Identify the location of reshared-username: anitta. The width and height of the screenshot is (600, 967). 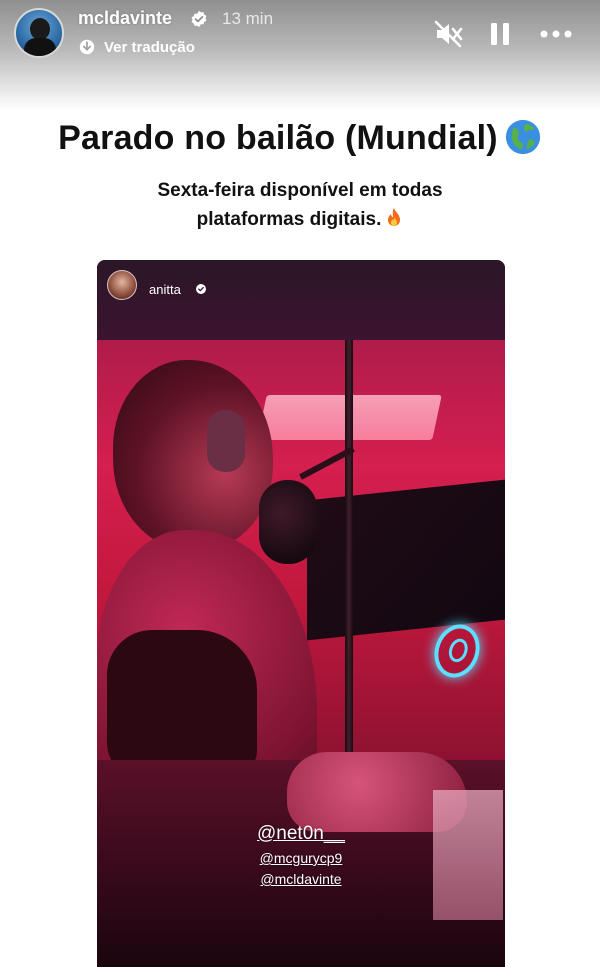
(165, 289).